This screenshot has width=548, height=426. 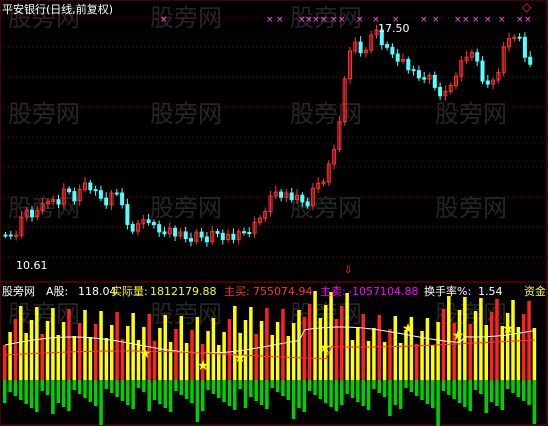 I want to click on actual-volume-label: 实际量:, so click(x=129, y=291).